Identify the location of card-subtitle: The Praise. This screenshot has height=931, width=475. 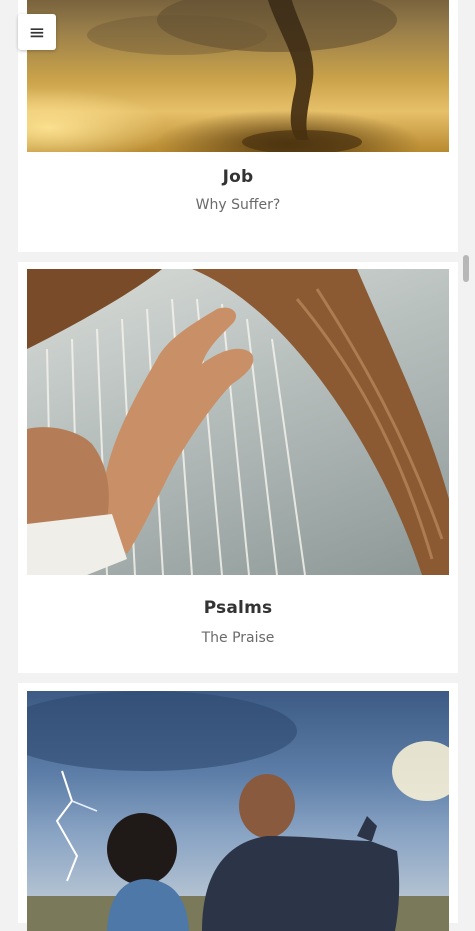
(238, 638).